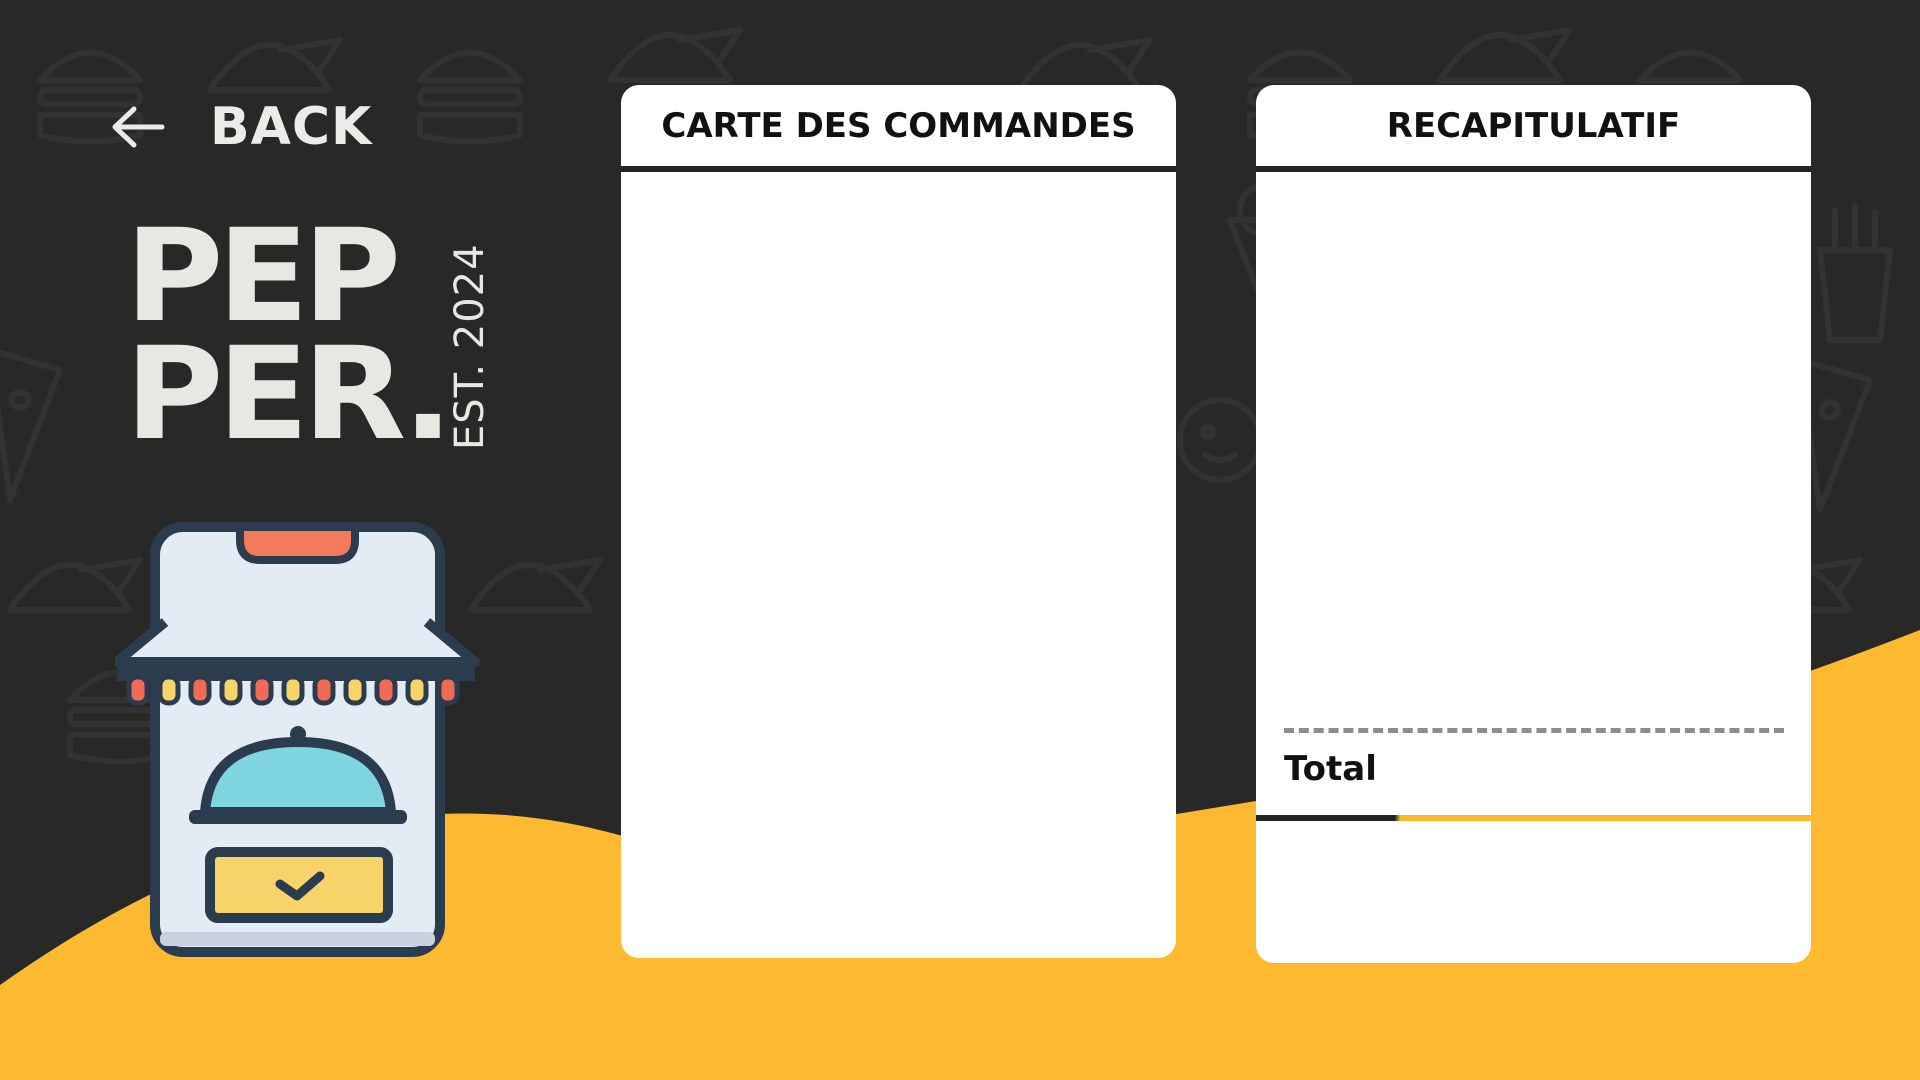  Describe the element at coordinates (297, 739) in the screenshot. I see `online-food-shop-icon` at that location.